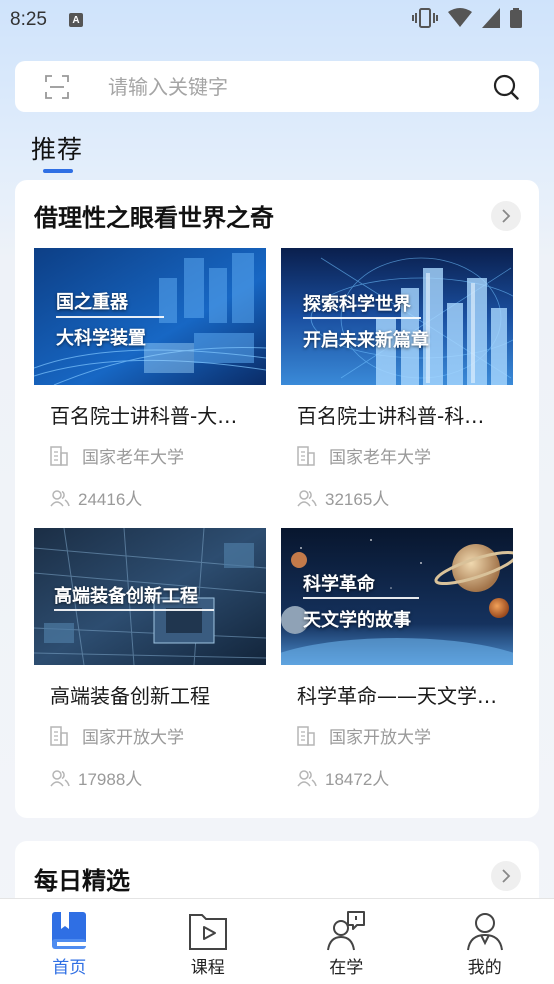  I want to click on course-learner-count: 32165人, so click(357, 499).